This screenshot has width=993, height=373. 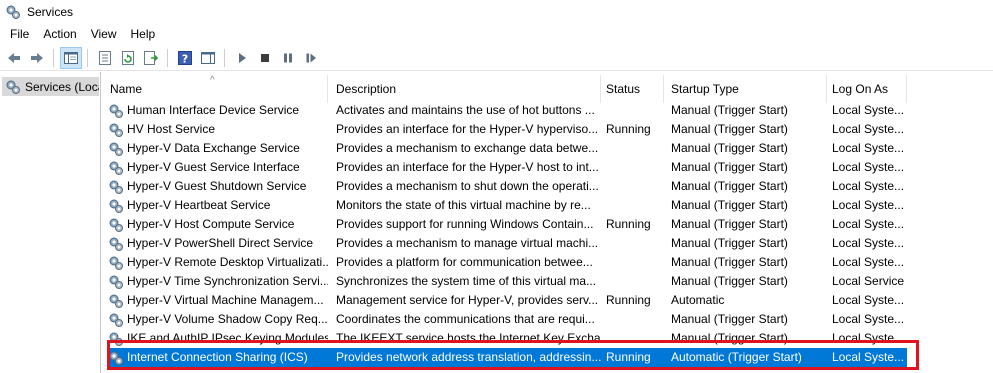 I want to click on action-pane-icon, so click(x=208, y=58).